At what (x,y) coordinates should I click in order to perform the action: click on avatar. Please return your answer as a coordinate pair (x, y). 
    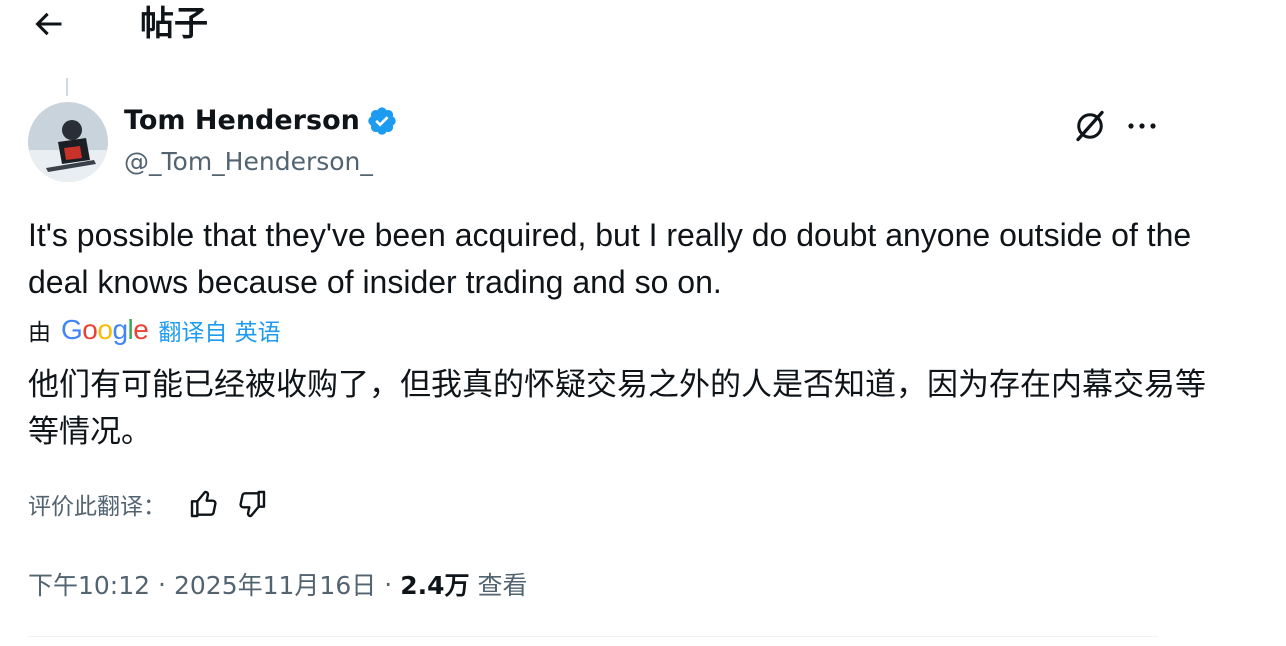
    Looking at the image, I should click on (68, 142).